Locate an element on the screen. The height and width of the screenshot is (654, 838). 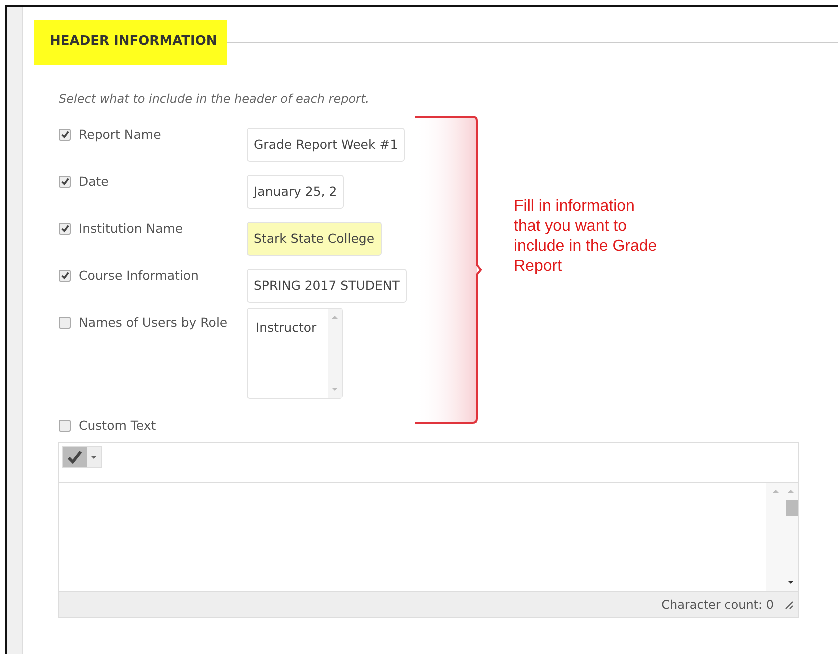
checkbox-label: Date is located at coordinates (94, 181).